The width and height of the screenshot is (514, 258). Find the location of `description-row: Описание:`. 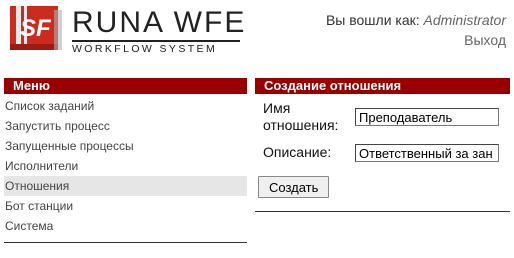

description-row: Описание: is located at coordinates (385, 157).